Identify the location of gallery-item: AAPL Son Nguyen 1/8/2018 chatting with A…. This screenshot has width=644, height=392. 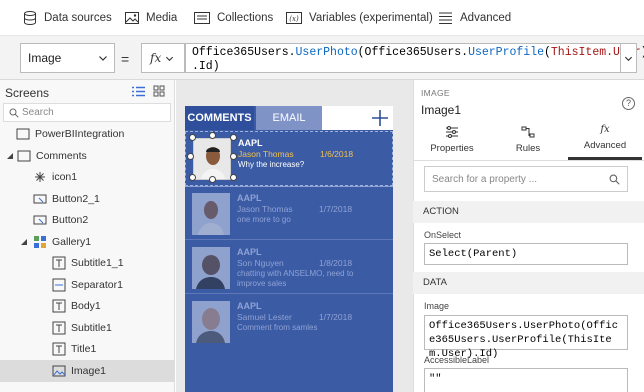
(289, 268).